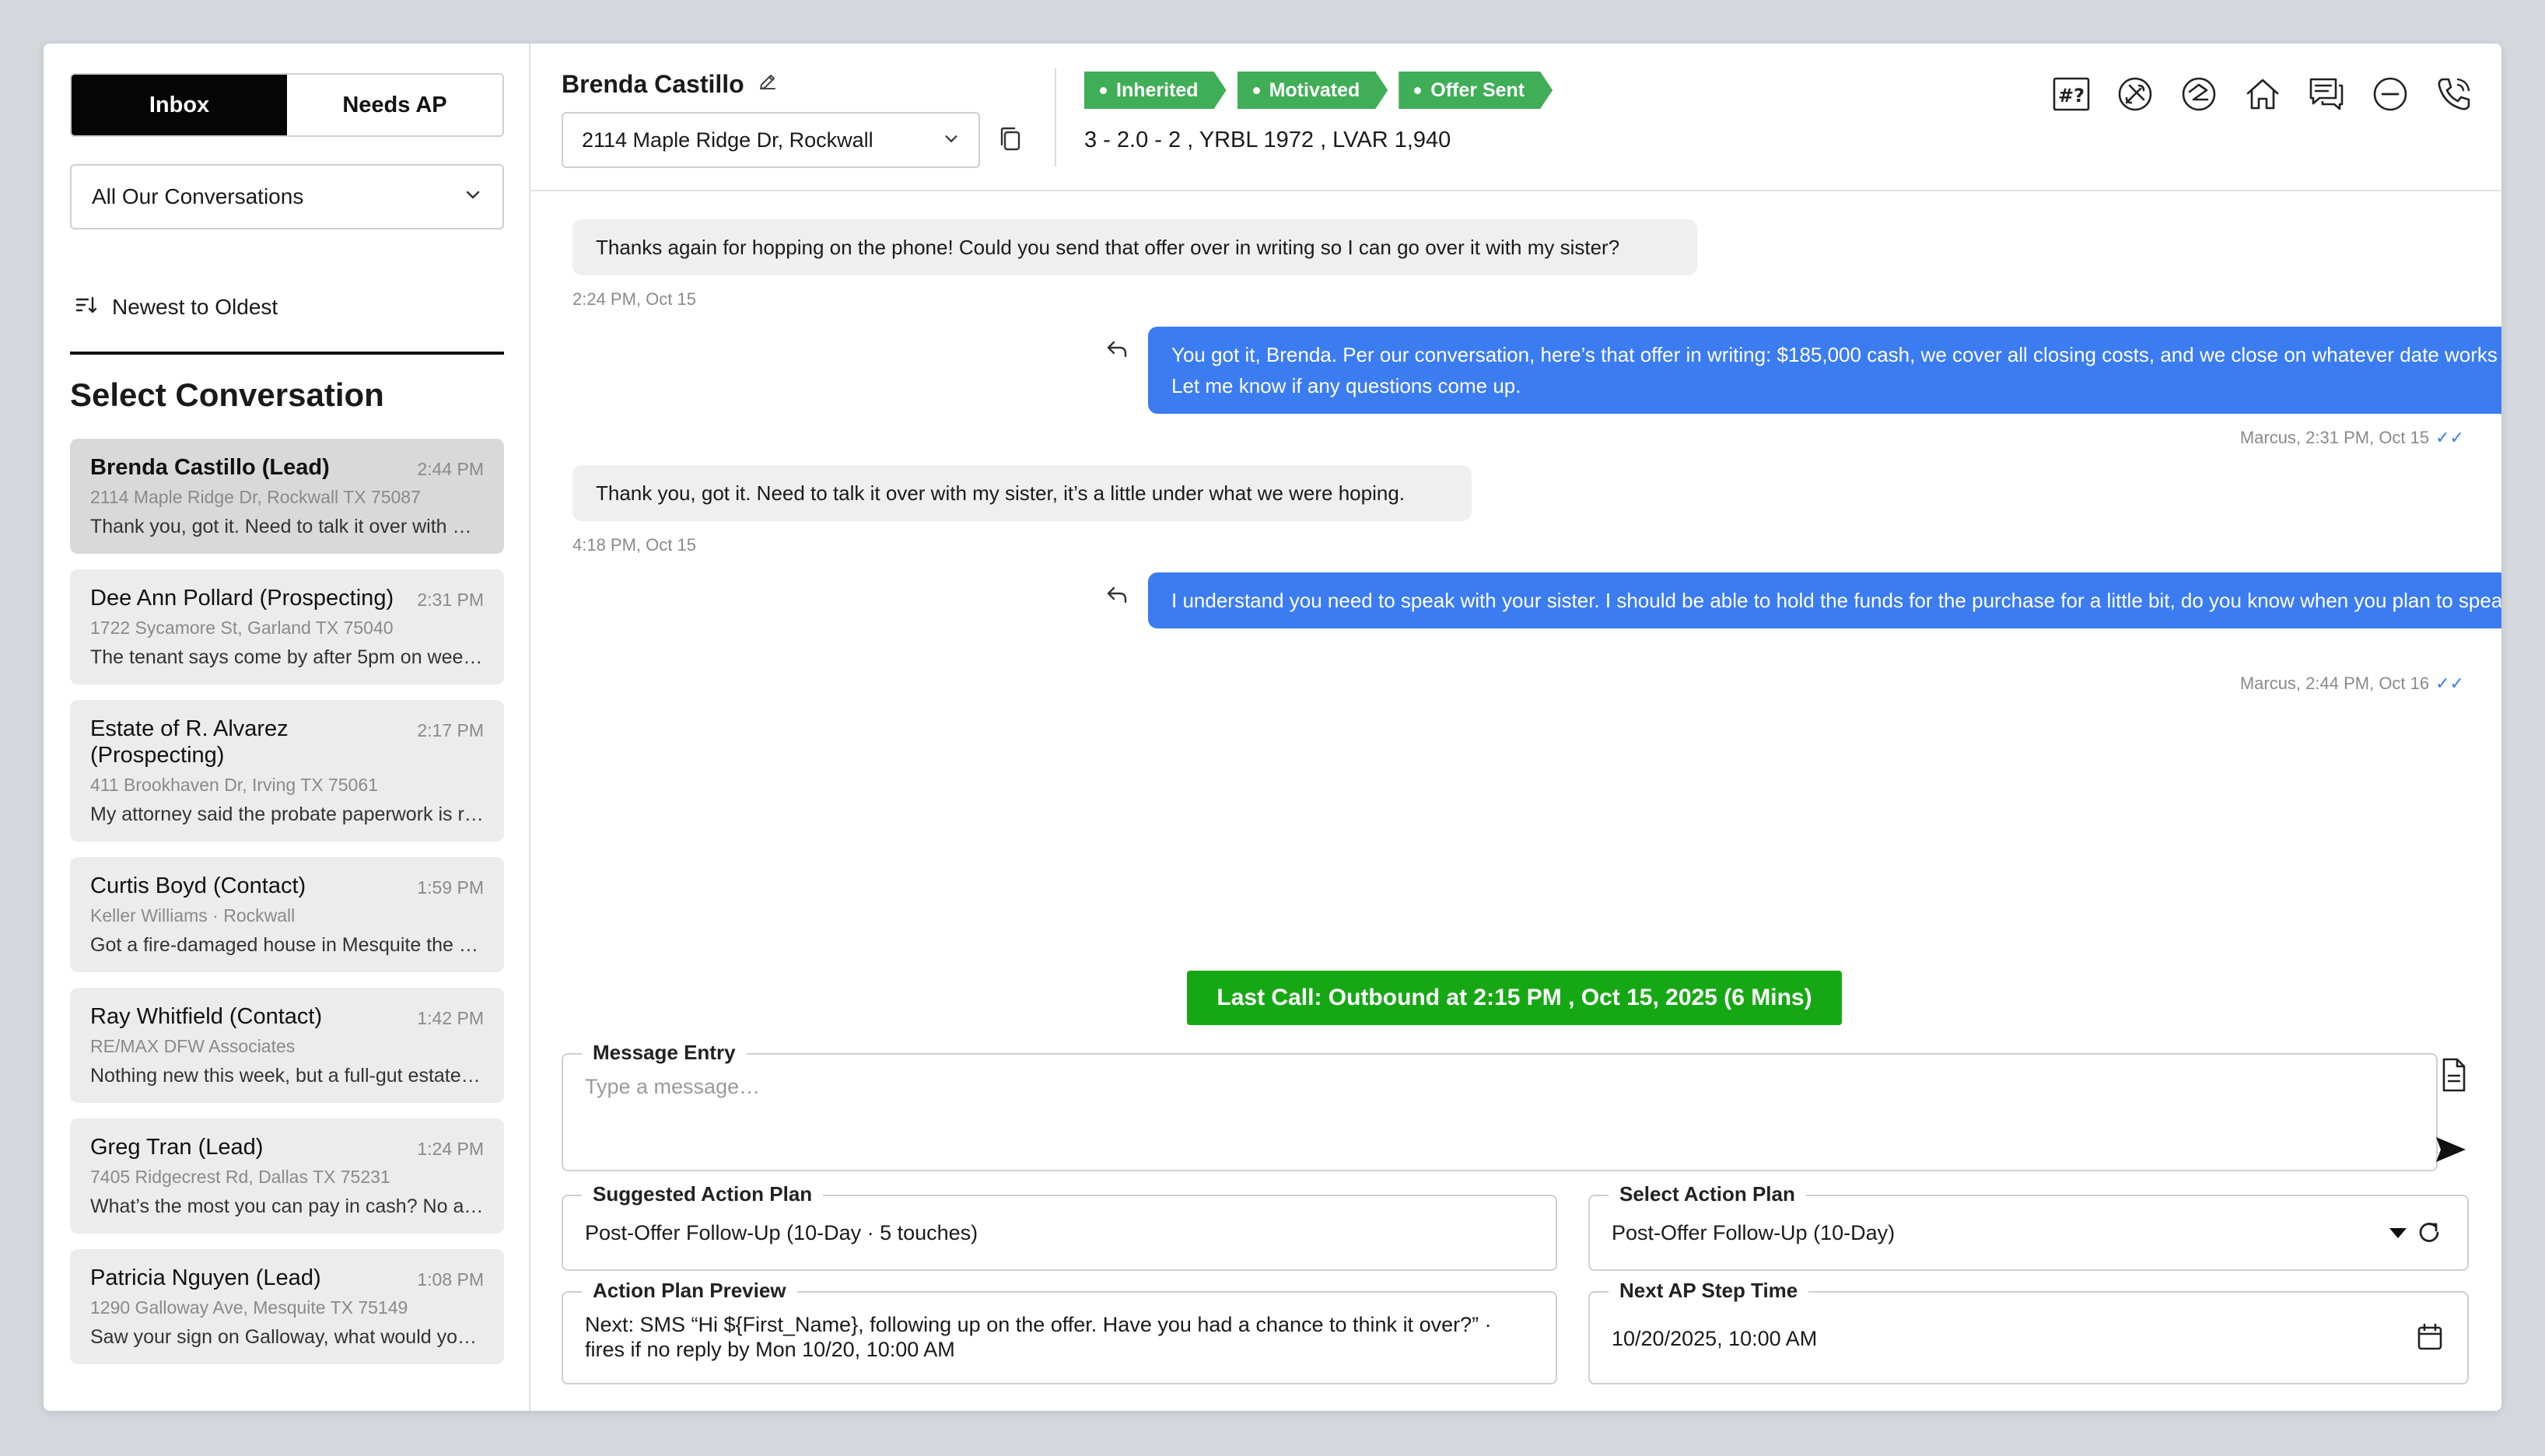  I want to click on tag-label: Inherited, so click(1157, 90).